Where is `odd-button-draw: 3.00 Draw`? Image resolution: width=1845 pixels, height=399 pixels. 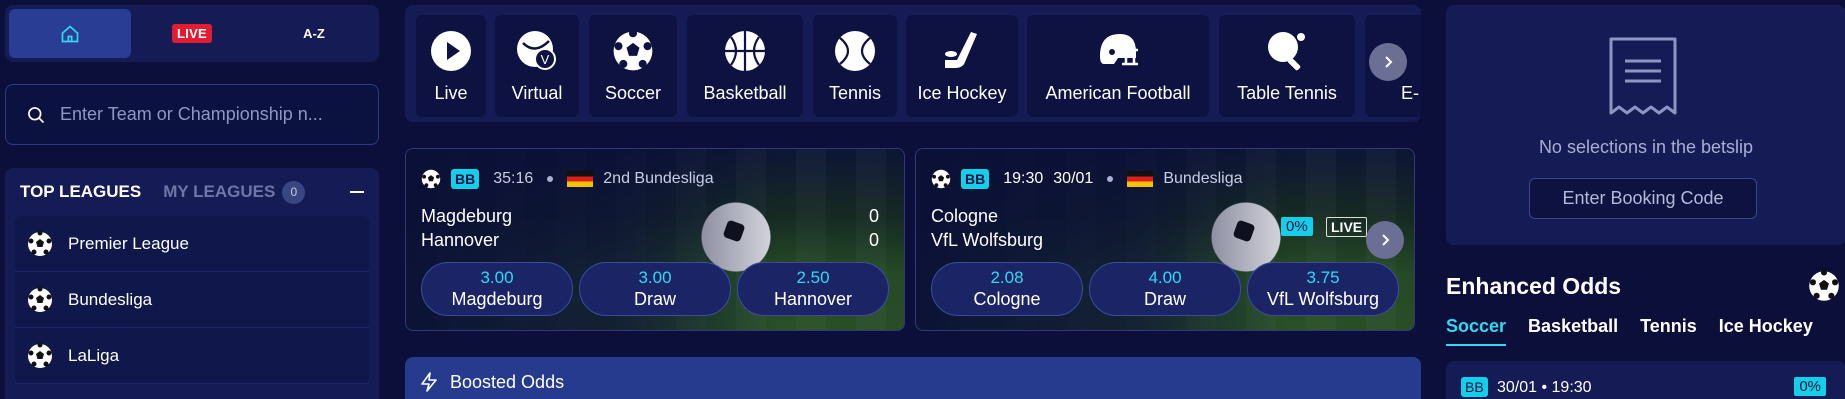 odd-button-draw: 3.00 Draw is located at coordinates (655, 289).